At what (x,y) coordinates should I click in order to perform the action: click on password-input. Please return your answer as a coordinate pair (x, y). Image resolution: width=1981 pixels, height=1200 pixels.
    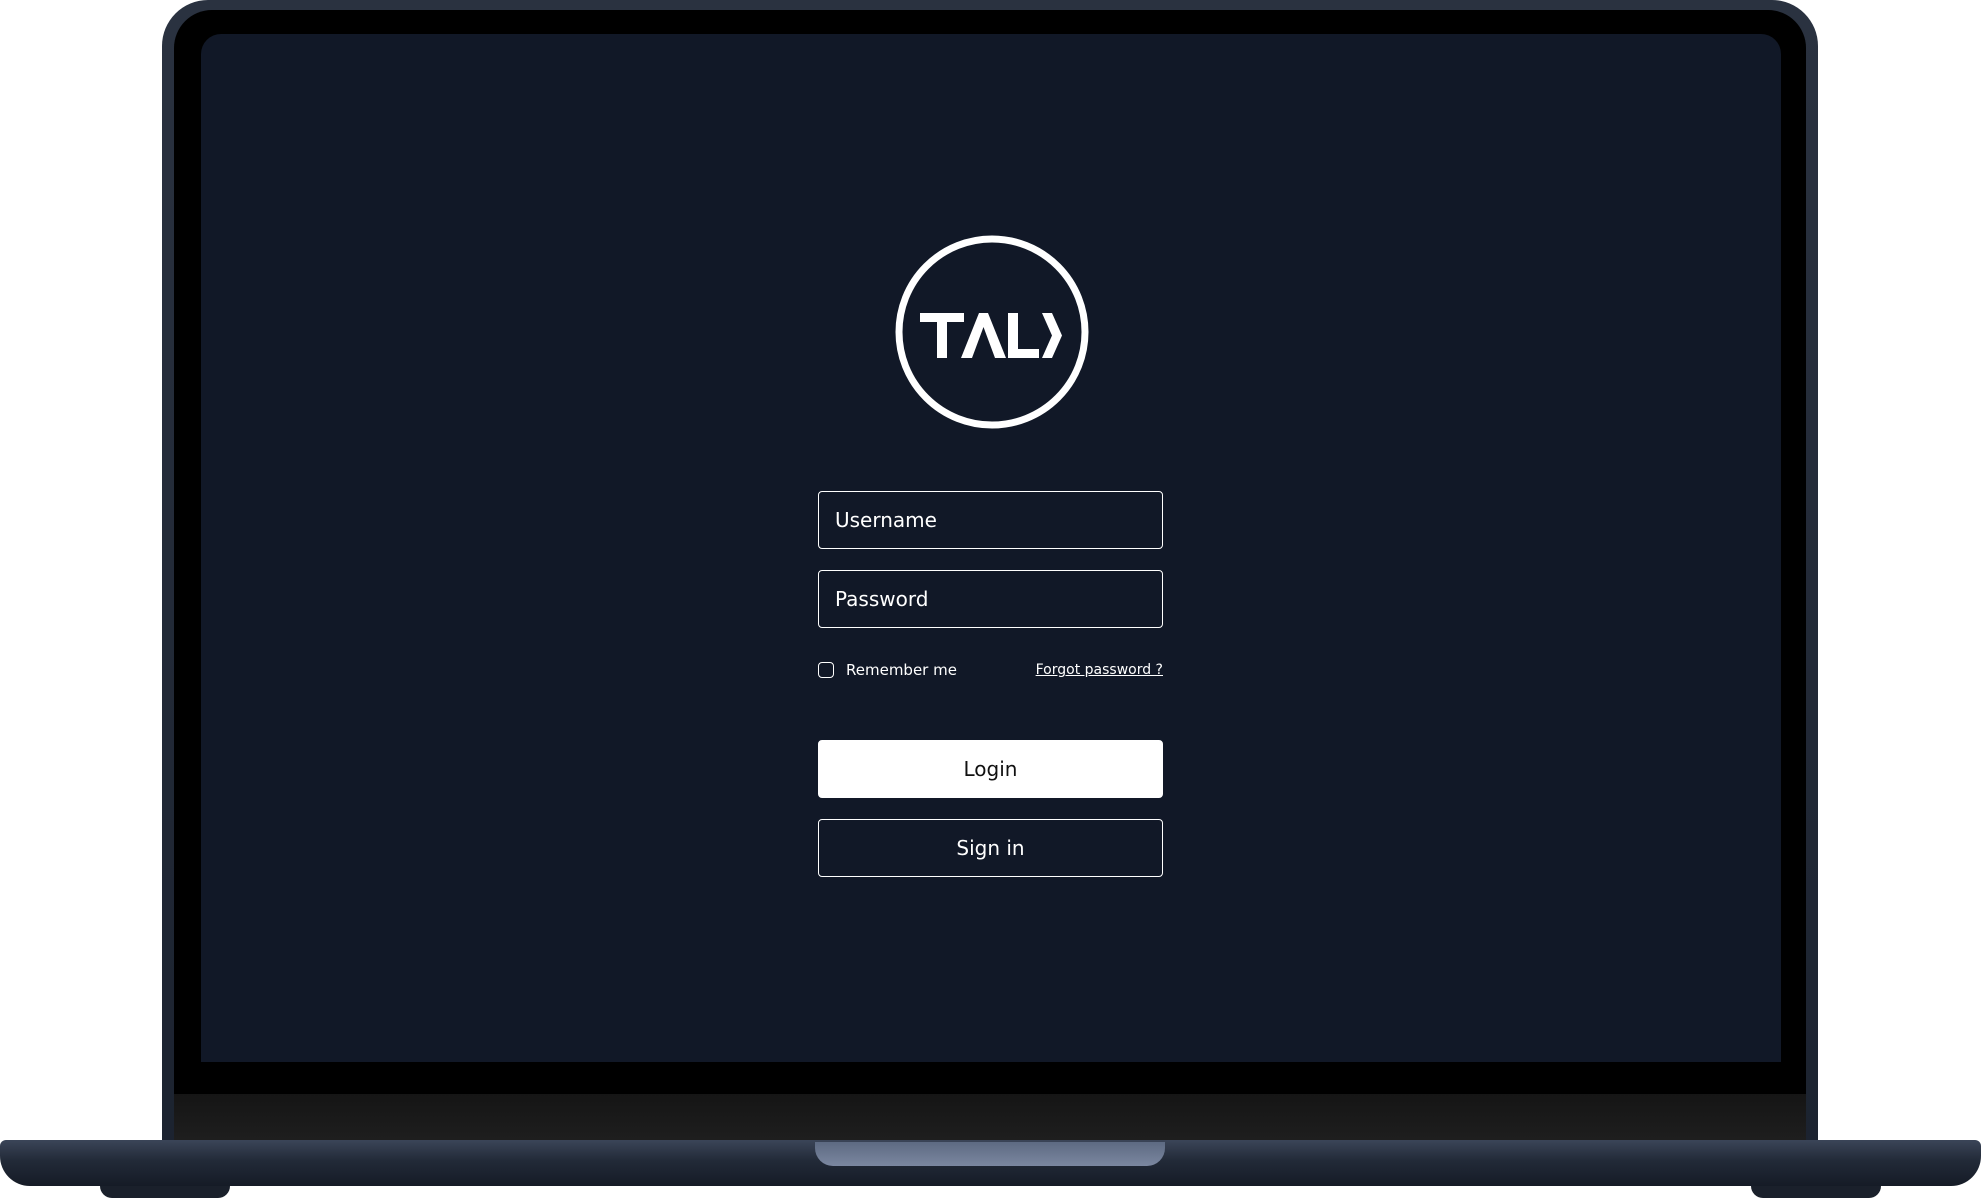
    Looking at the image, I should click on (990, 599).